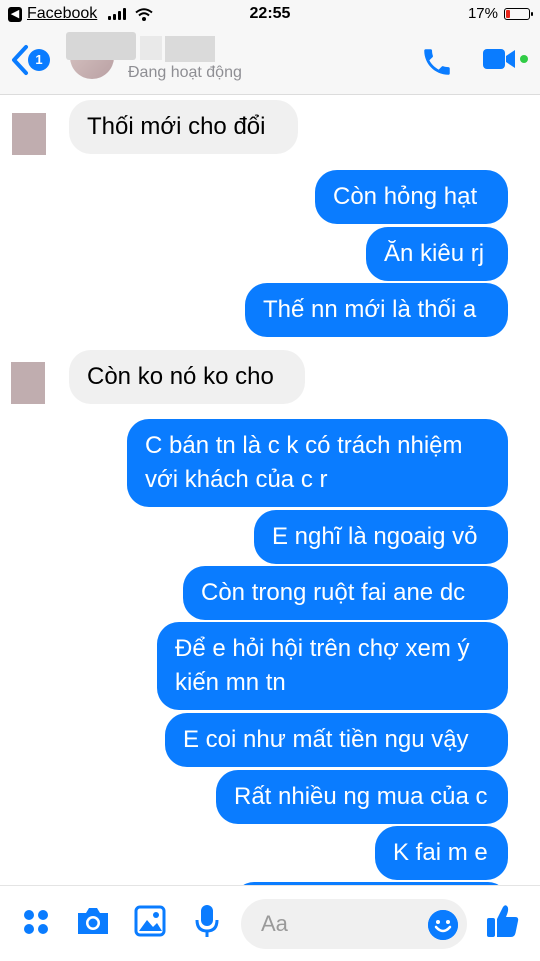  I want to click on outgoing-message: Còn trong ruột fai ane dc, so click(345, 593).